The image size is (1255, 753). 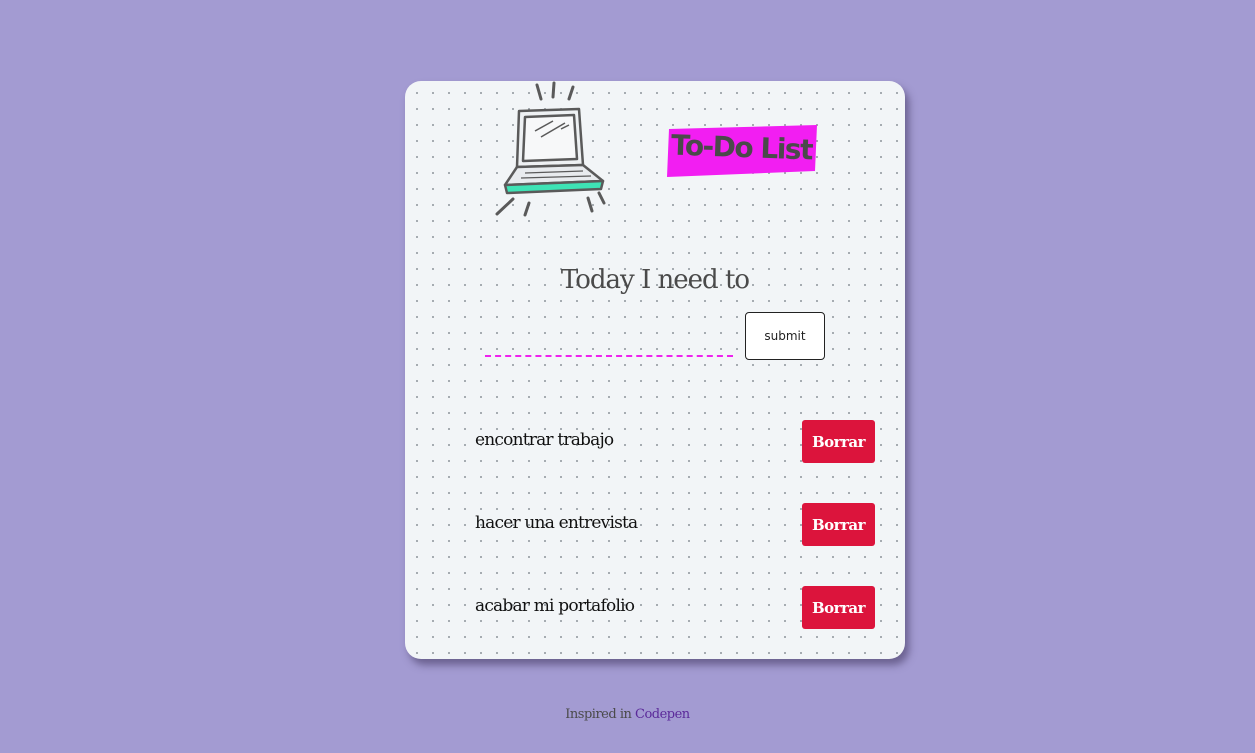 I want to click on task-input, so click(x=609, y=341).